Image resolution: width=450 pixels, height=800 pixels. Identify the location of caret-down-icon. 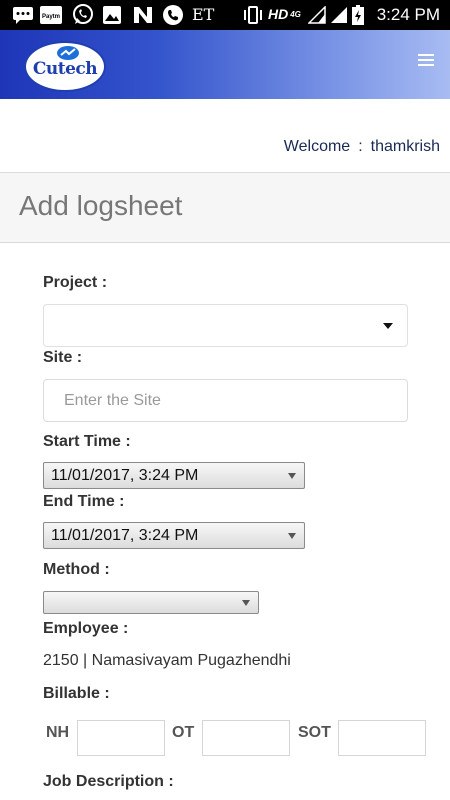
(388, 326).